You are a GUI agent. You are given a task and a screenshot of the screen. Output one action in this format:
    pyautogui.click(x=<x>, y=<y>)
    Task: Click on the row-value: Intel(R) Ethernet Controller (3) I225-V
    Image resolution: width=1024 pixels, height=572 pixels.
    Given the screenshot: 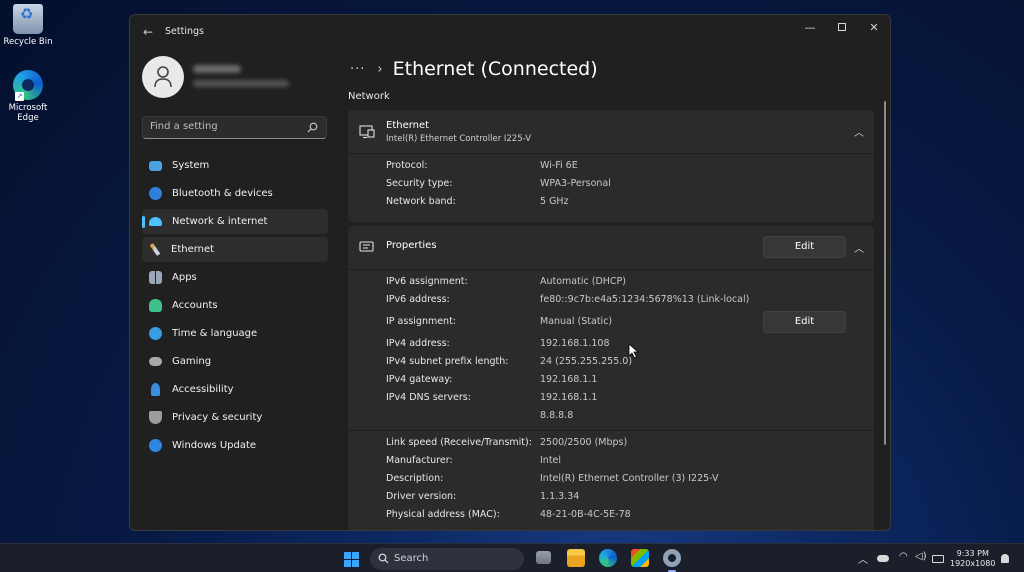 What is the action you would take?
    pyautogui.click(x=629, y=478)
    